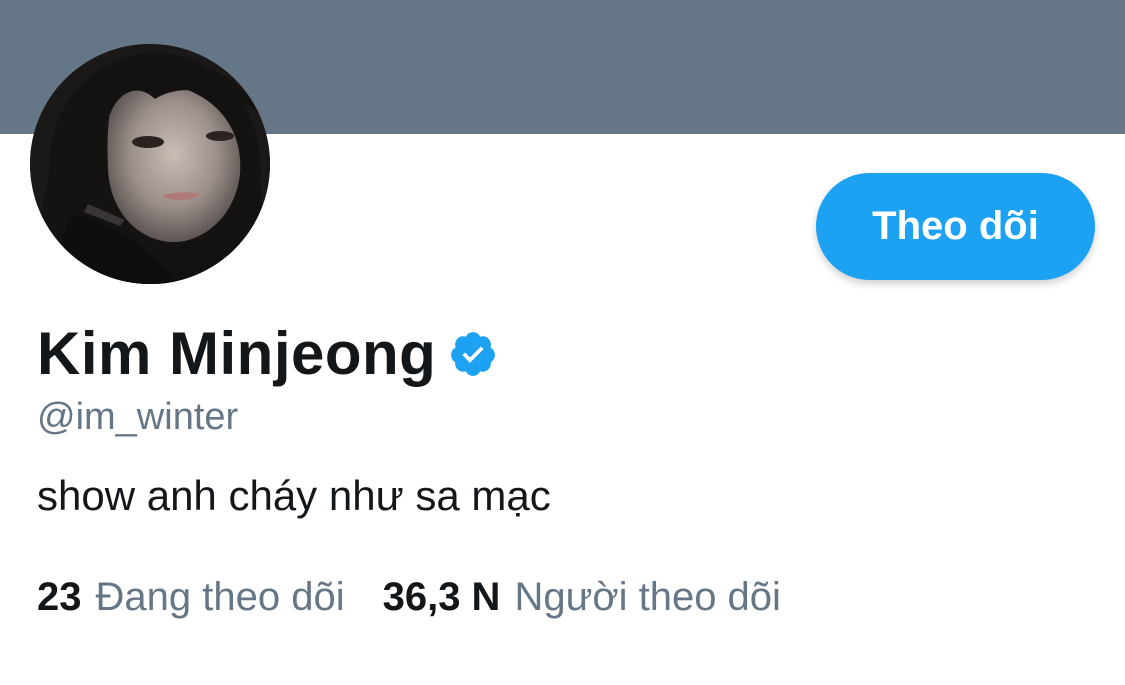 The width and height of the screenshot is (1125, 685). What do you see at coordinates (138, 417) in the screenshot?
I see `profile-handle: @im_winter` at bounding box center [138, 417].